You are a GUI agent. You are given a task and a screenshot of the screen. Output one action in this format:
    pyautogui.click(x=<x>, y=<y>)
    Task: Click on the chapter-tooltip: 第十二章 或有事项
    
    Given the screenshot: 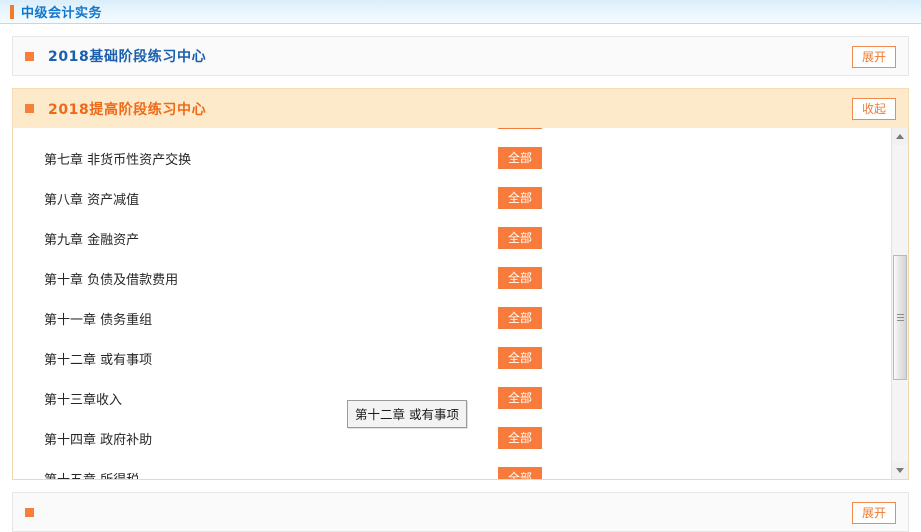 What is the action you would take?
    pyautogui.click(x=407, y=414)
    